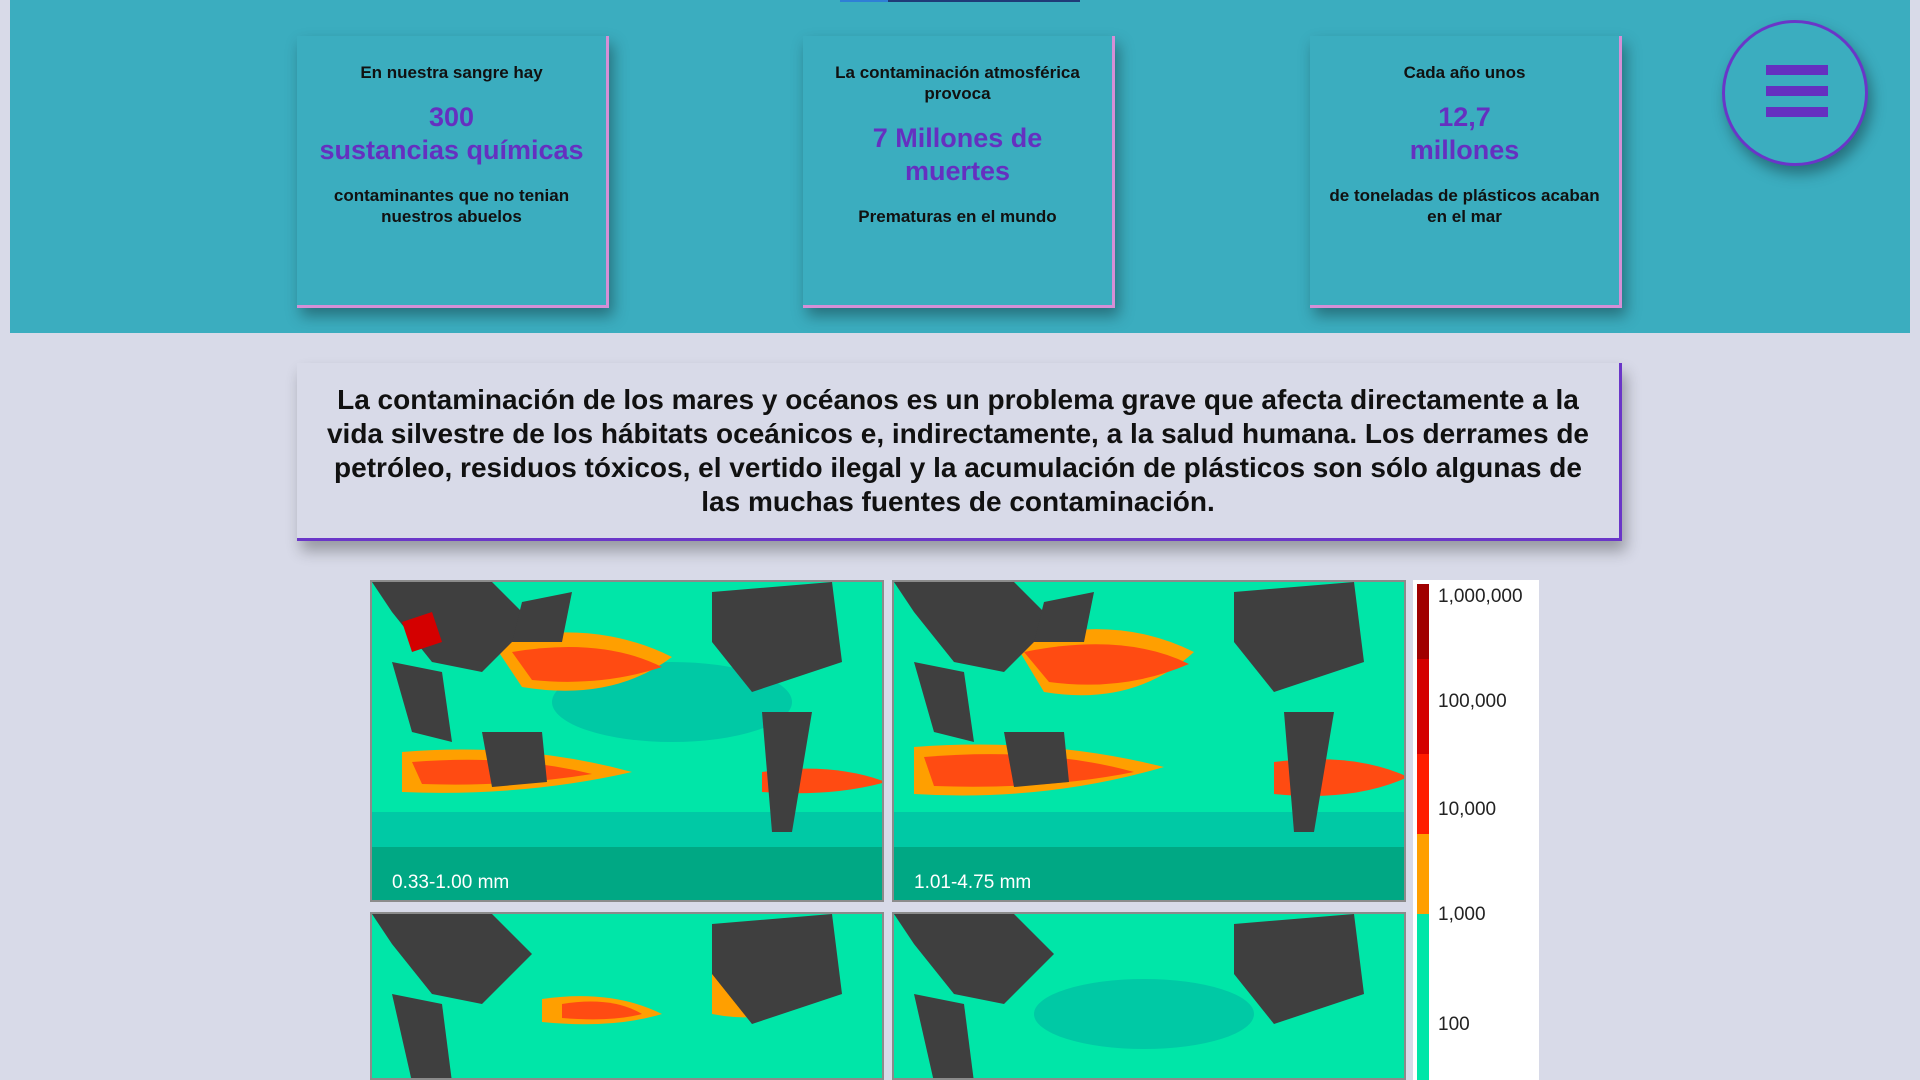  I want to click on stat-value: 300 sustancias químicas, so click(451, 134).